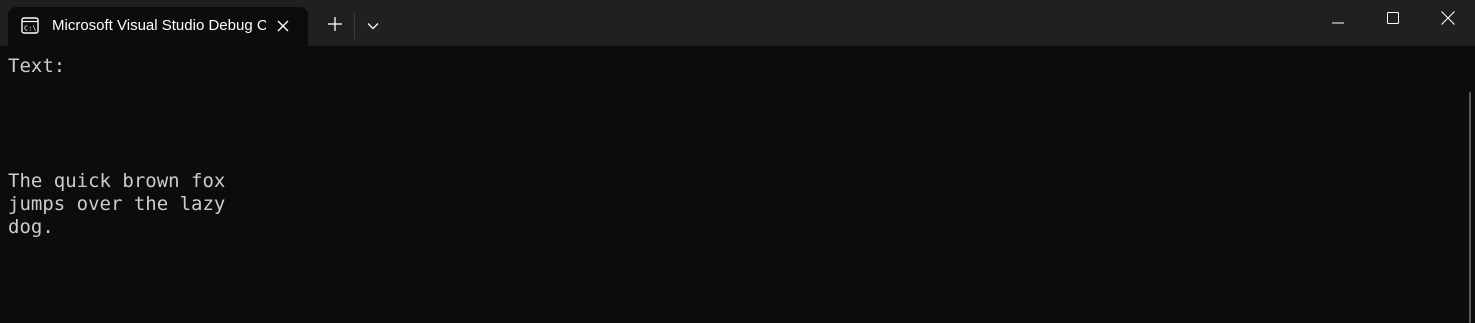 The height and width of the screenshot is (323, 1475). What do you see at coordinates (117, 181) in the screenshot?
I see `console-line: The quick brown fox` at bounding box center [117, 181].